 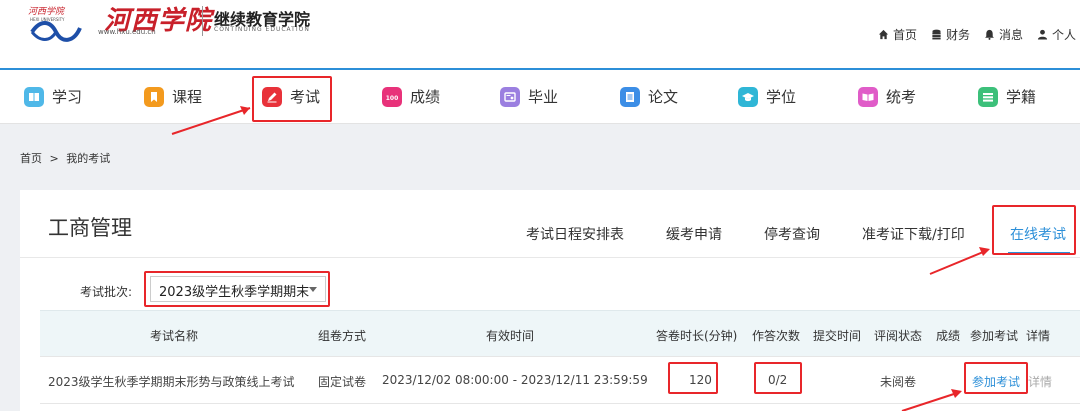 What do you see at coordinates (913, 234) in the screenshot?
I see `tab-admission-ticket: 准考证下载/打印` at bounding box center [913, 234].